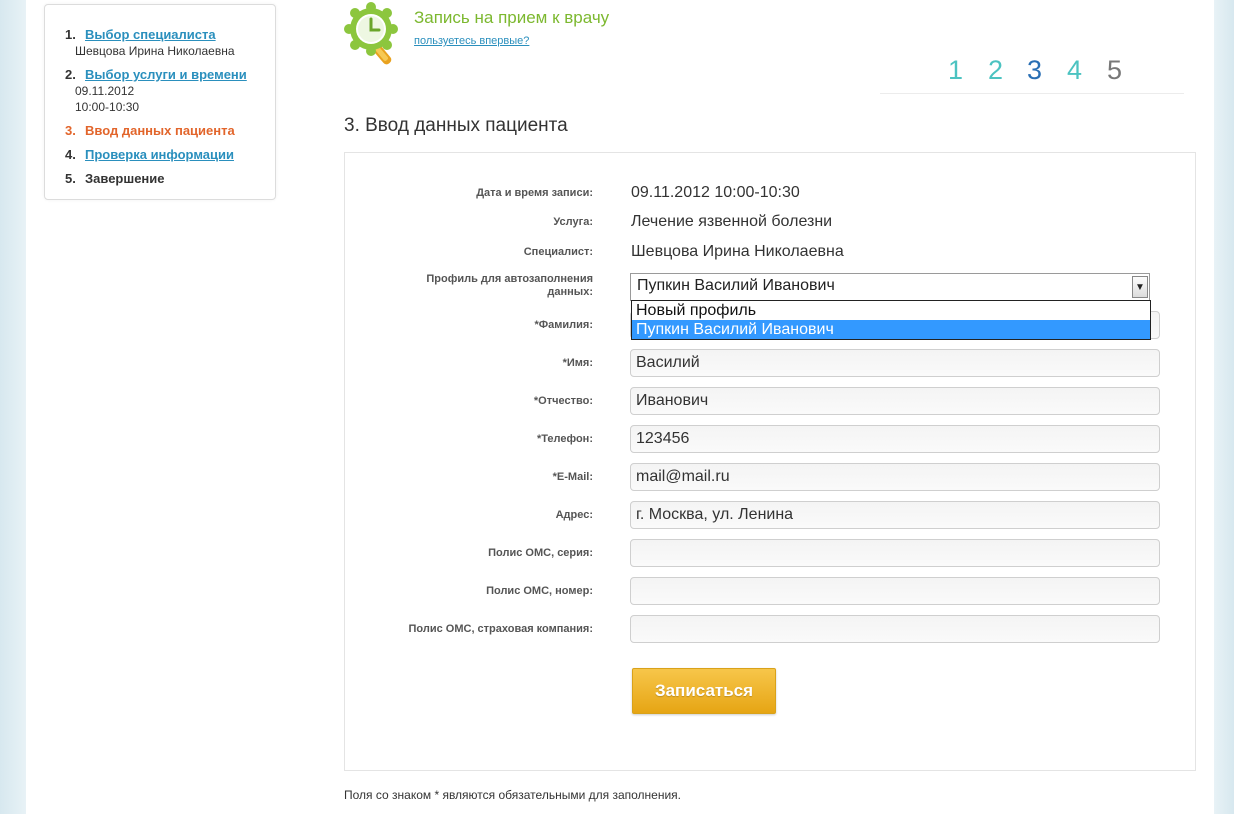  I want to click on profile-select: Пупкин Василий Иванович ▼, so click(890, 287).